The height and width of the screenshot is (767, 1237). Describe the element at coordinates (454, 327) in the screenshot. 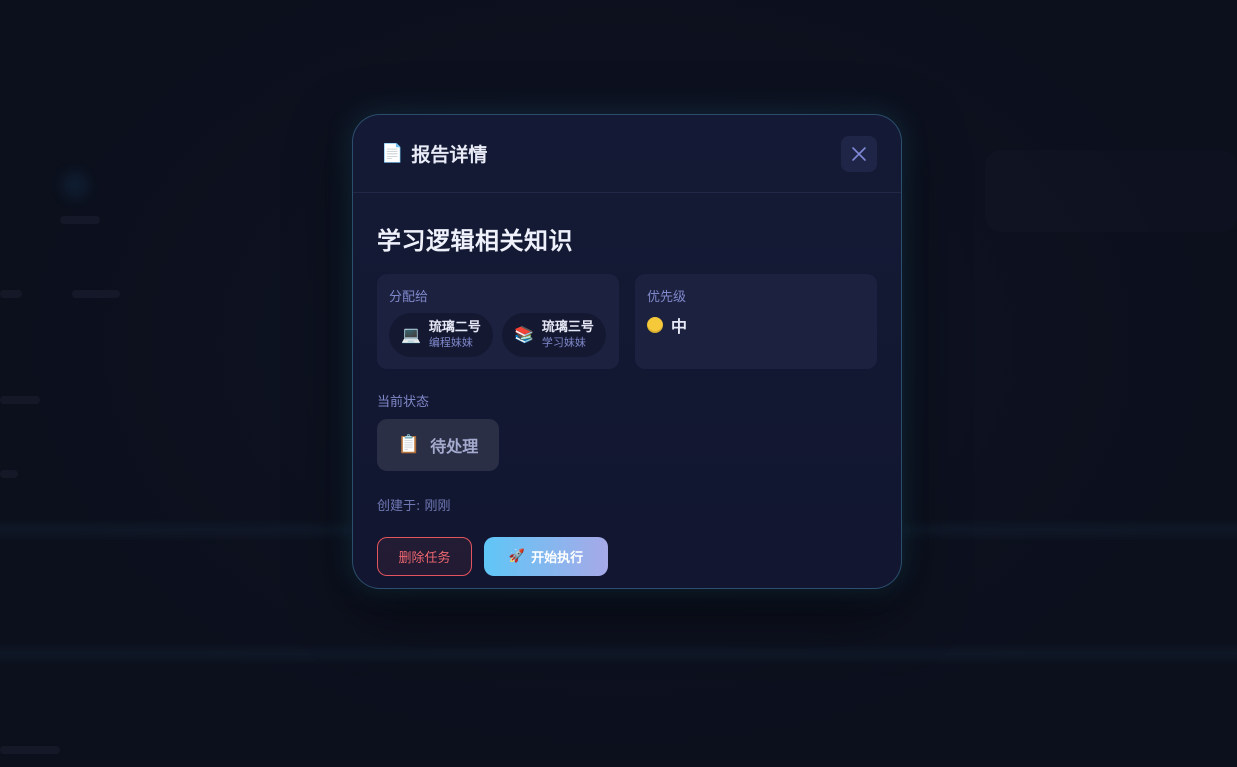

I see `assignee-name: 琉璃二号` at that location.